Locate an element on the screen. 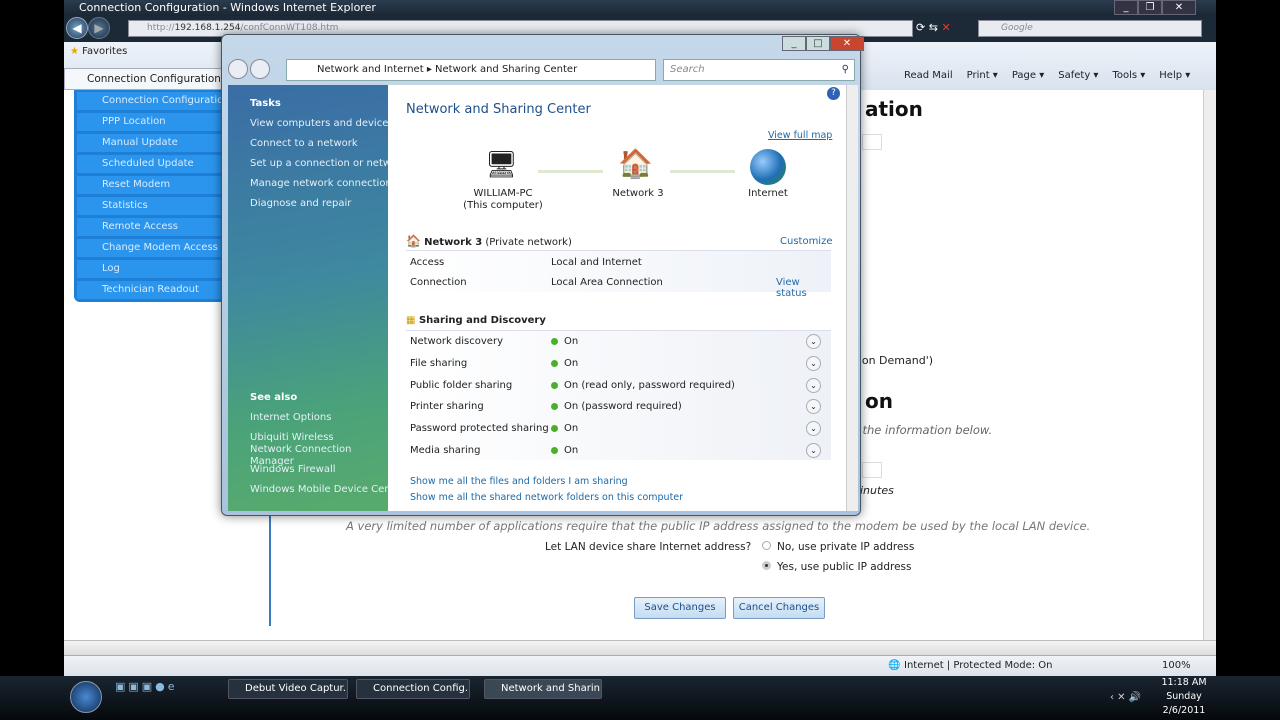 The height and width of the screenshot is (720, 1280). nav-item: Scheduled Update is located at coordinates (152, 164).